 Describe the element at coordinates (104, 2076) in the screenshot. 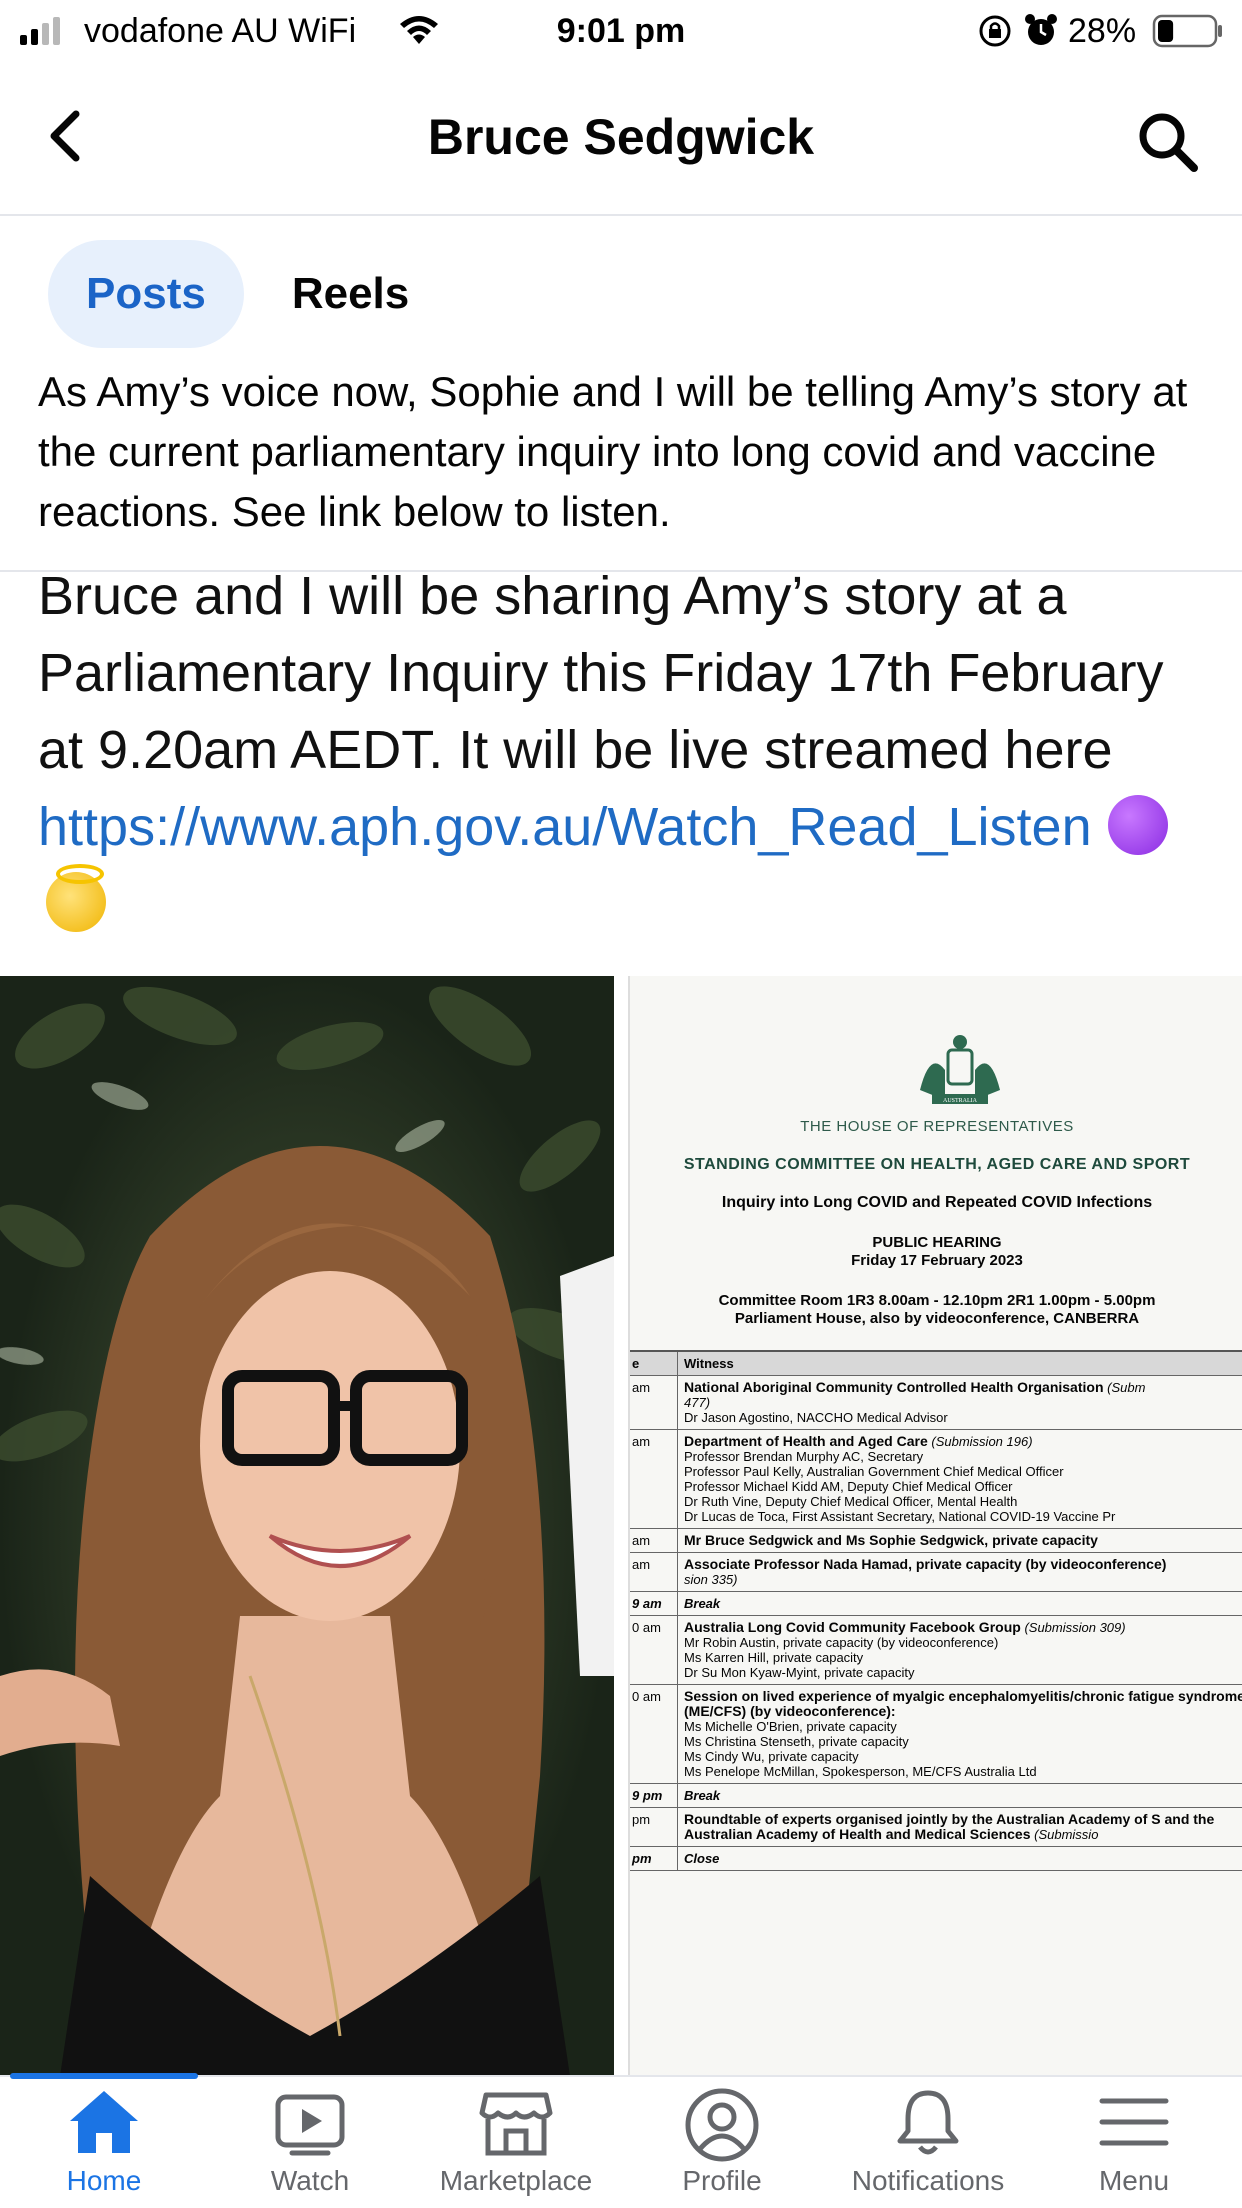

I see `active-tab-indicator` at that location.